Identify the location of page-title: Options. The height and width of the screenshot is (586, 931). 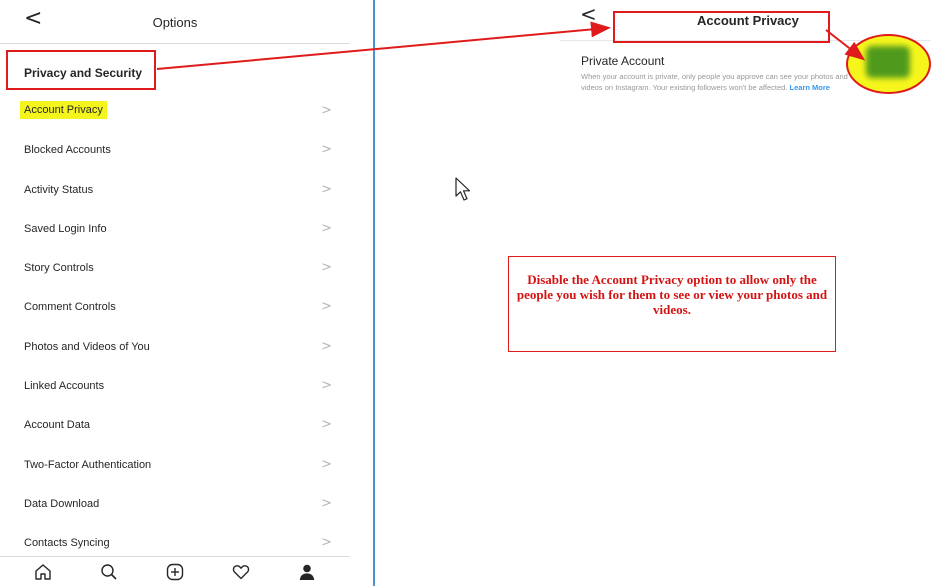
(175, 22).